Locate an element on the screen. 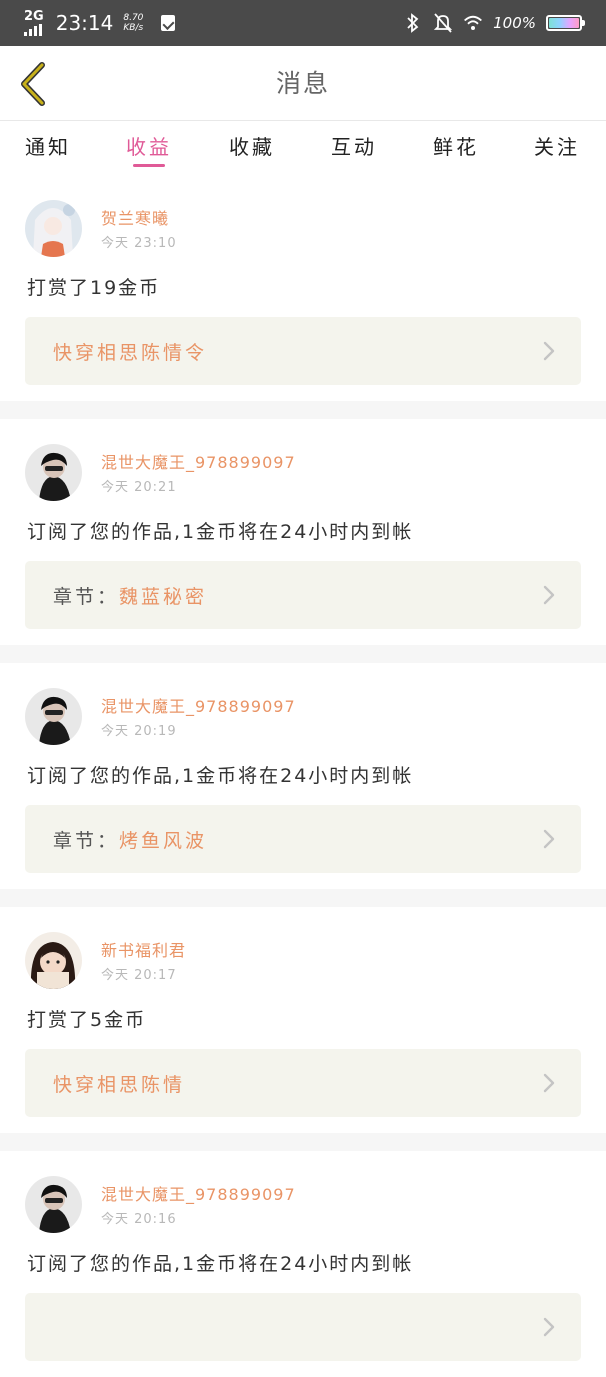 The width and height of the screenshot is (606, 1377). network-speed-unit: KB/s is located at coordinates (133, 28).